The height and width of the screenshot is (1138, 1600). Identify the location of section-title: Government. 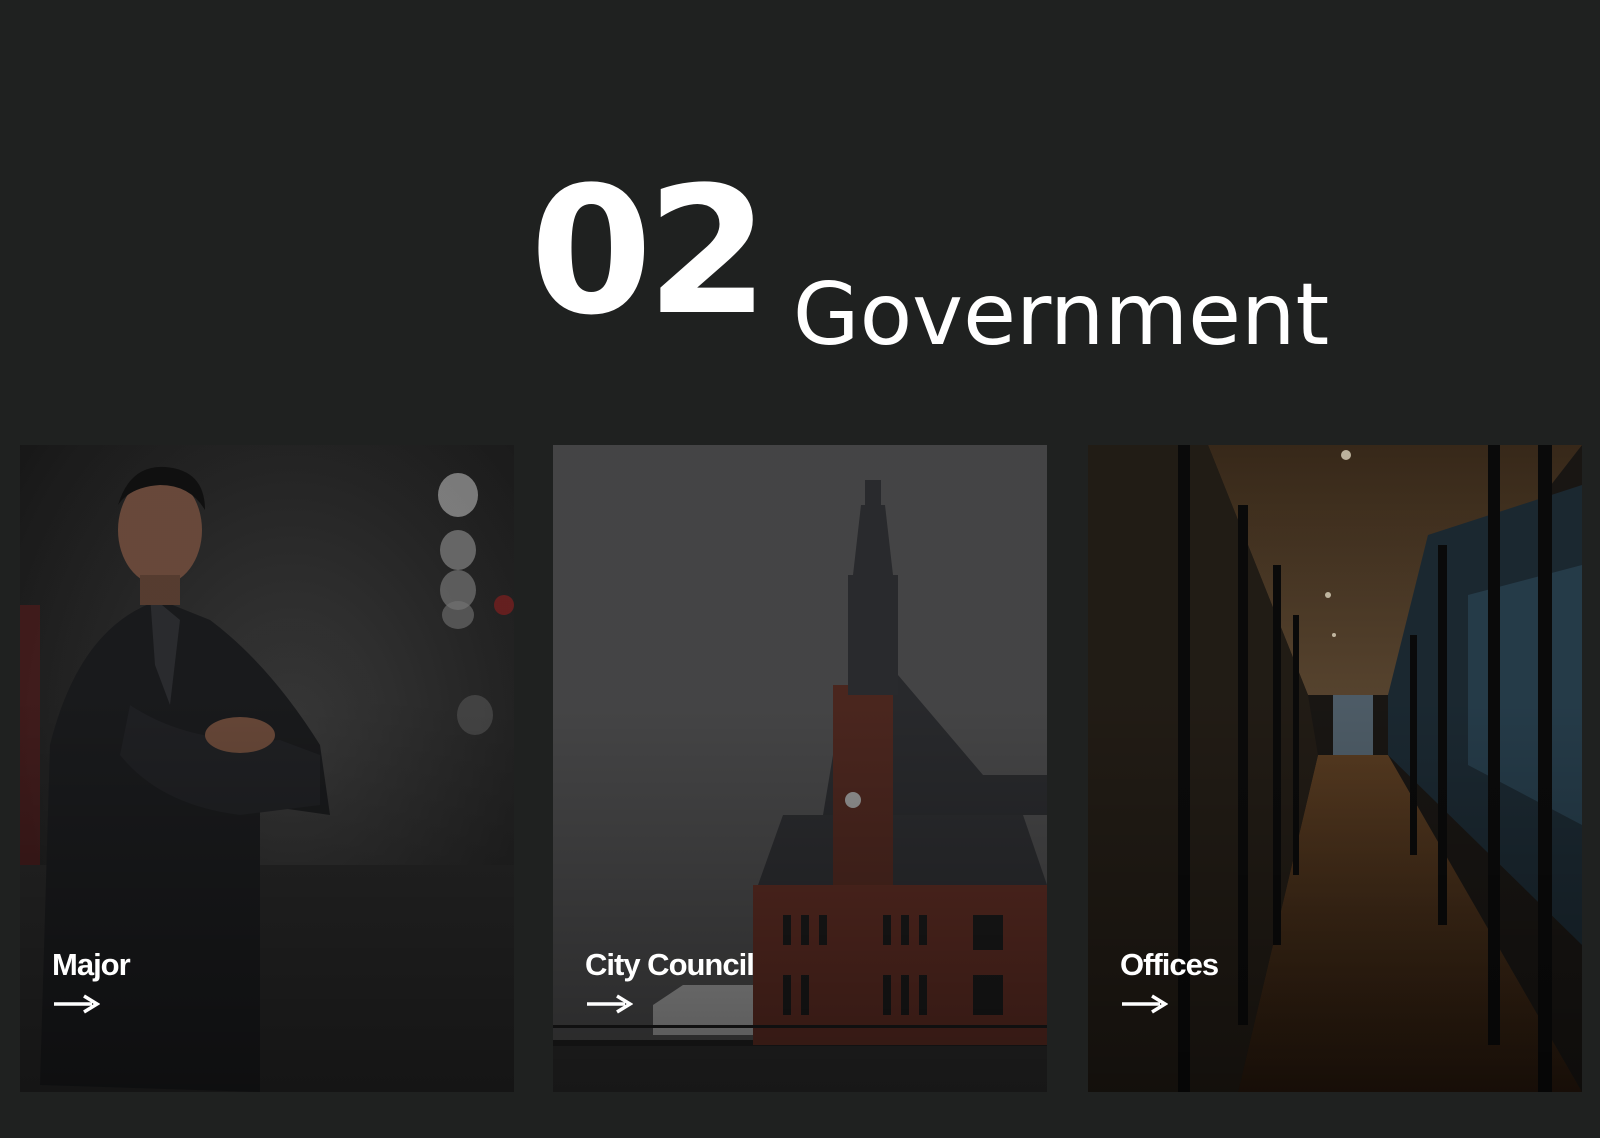
(1061, 315).